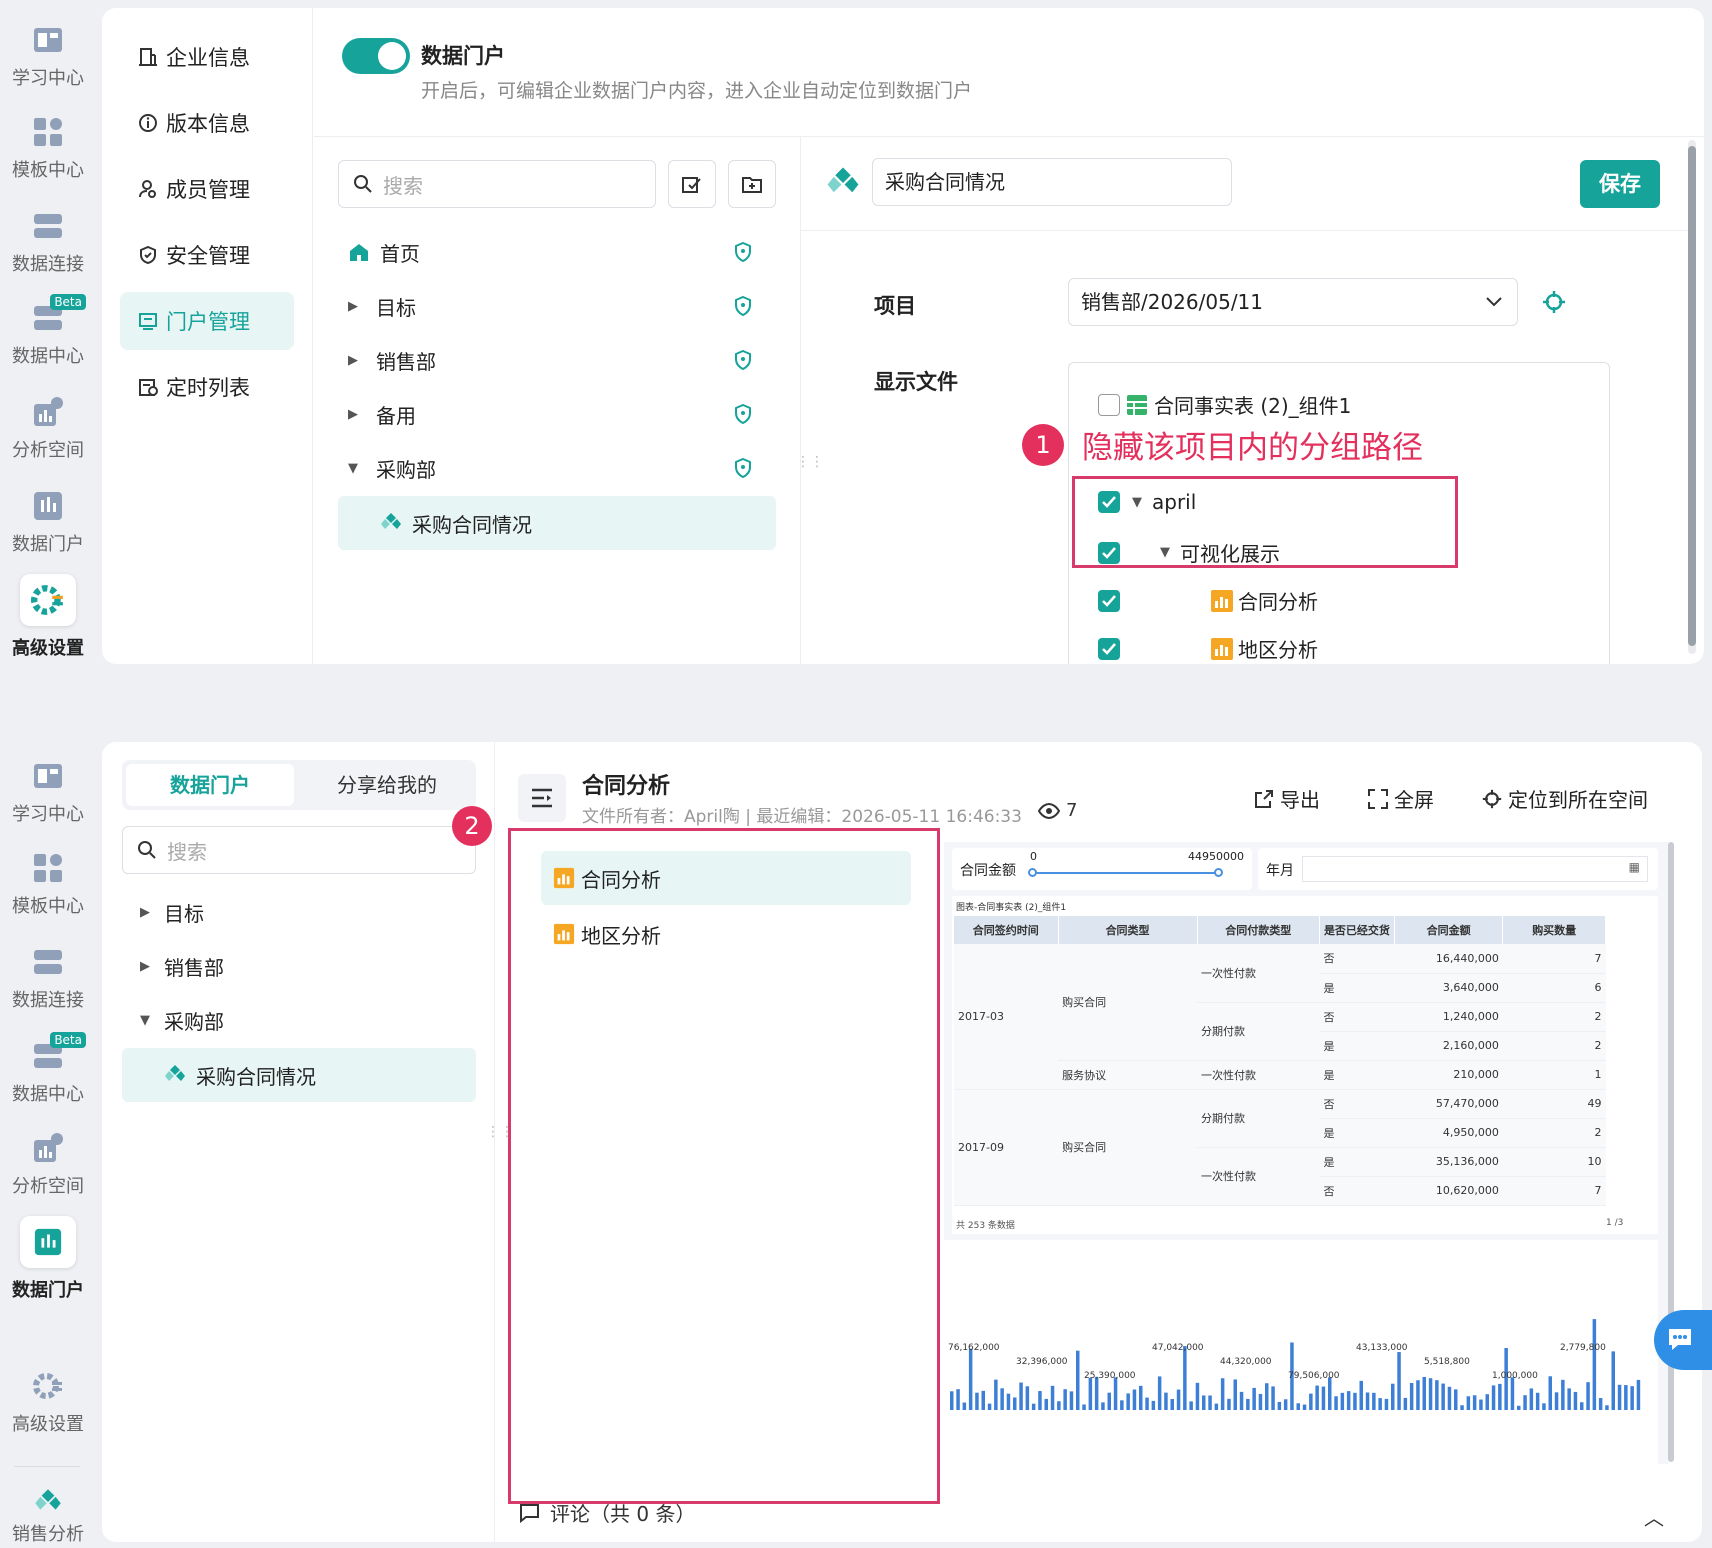 The image size is (1712, 1548). I want to click on search-placeholder: 搜索, so click(187, 851).